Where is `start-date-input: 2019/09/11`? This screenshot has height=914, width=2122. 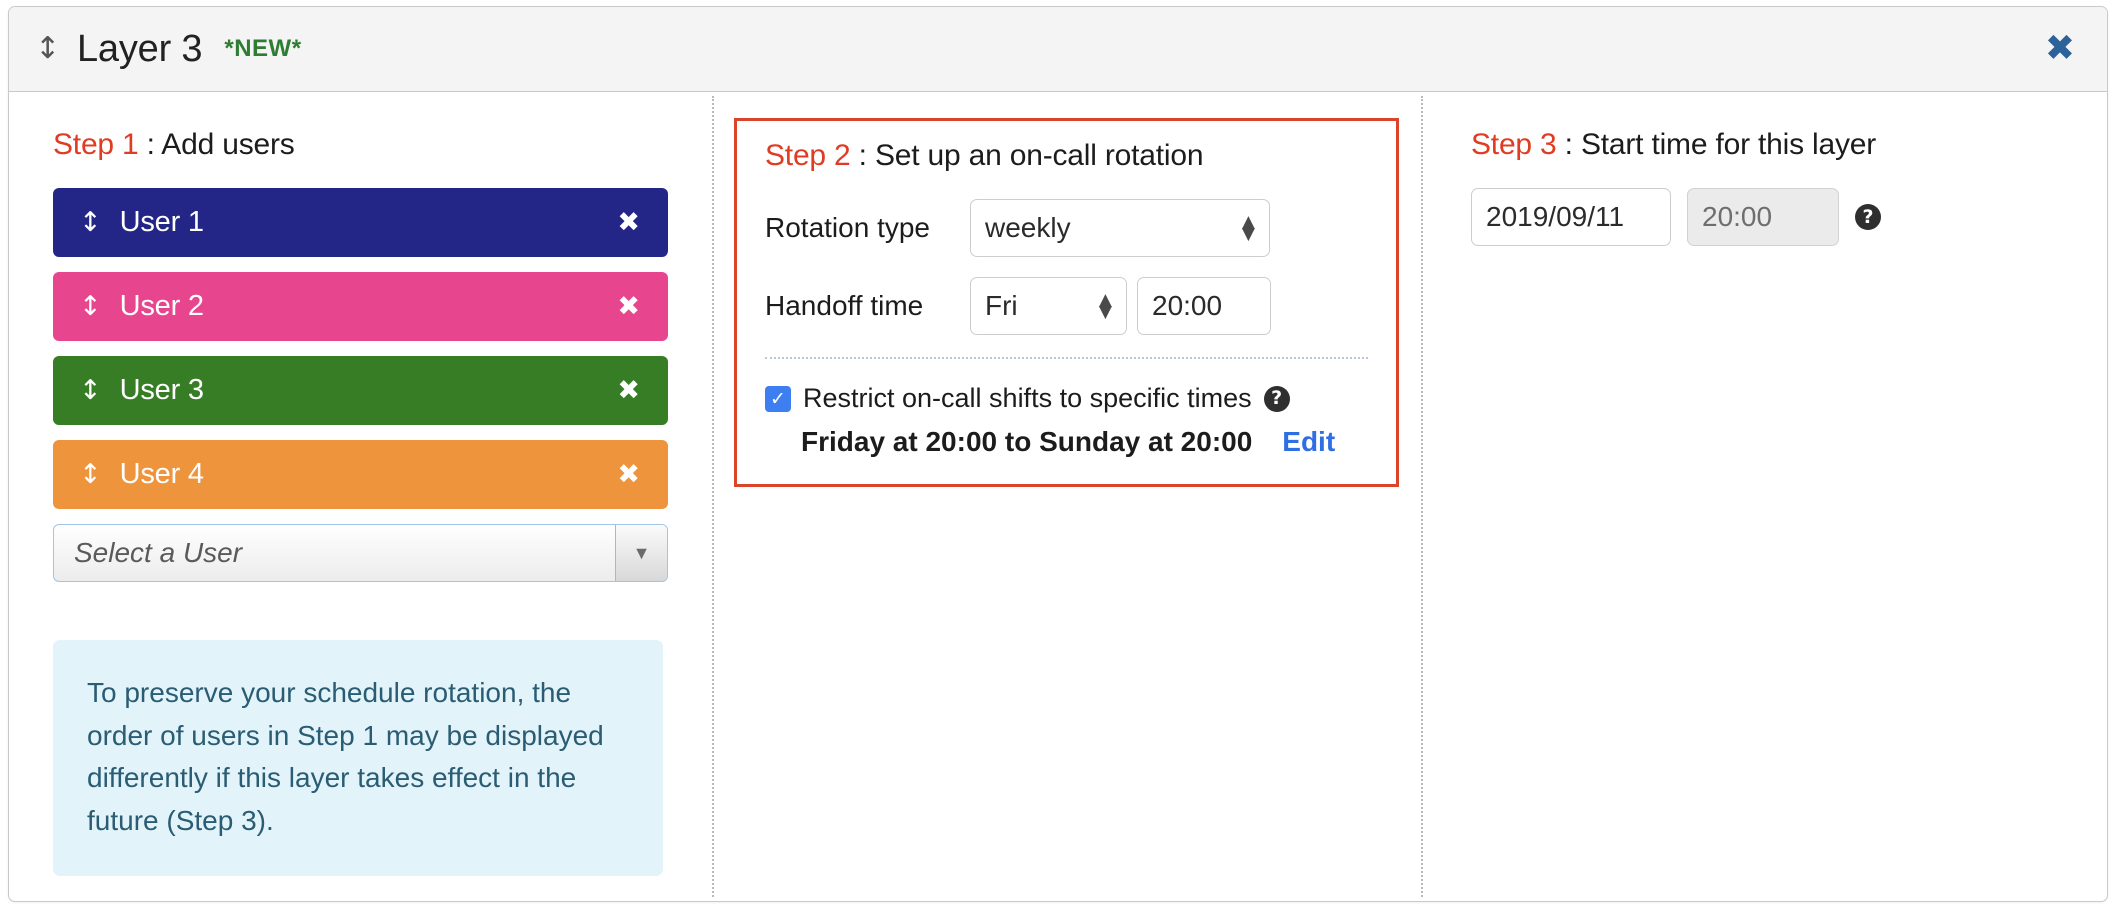 start-date-input: 2019/09/11 is located at coordinates (1571, 217).